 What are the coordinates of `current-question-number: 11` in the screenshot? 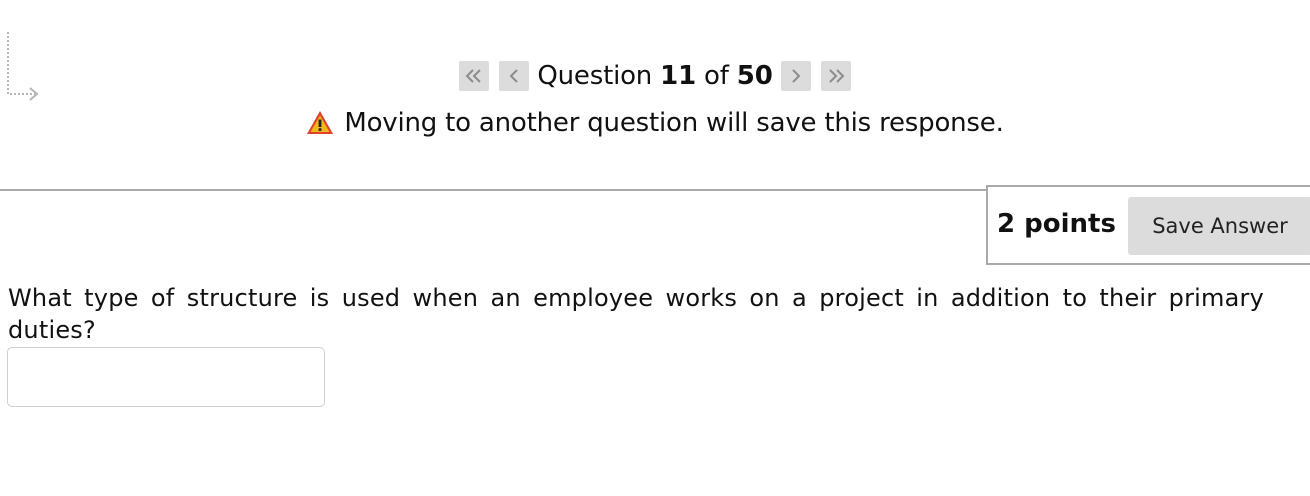 It's located at (678, 76).